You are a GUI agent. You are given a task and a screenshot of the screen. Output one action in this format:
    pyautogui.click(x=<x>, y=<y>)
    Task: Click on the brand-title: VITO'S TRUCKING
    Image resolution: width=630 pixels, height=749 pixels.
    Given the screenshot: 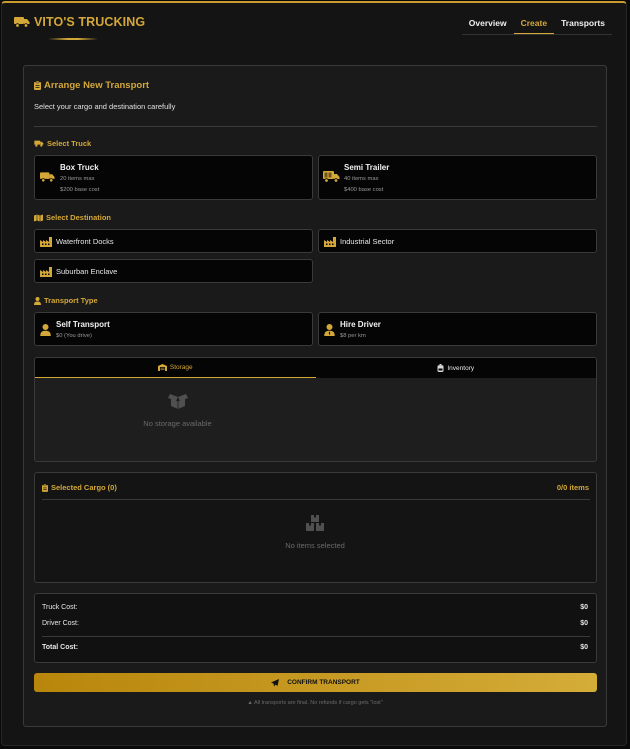 What is the action you would take?
    pyautogui.click(x=90, y=22)
    